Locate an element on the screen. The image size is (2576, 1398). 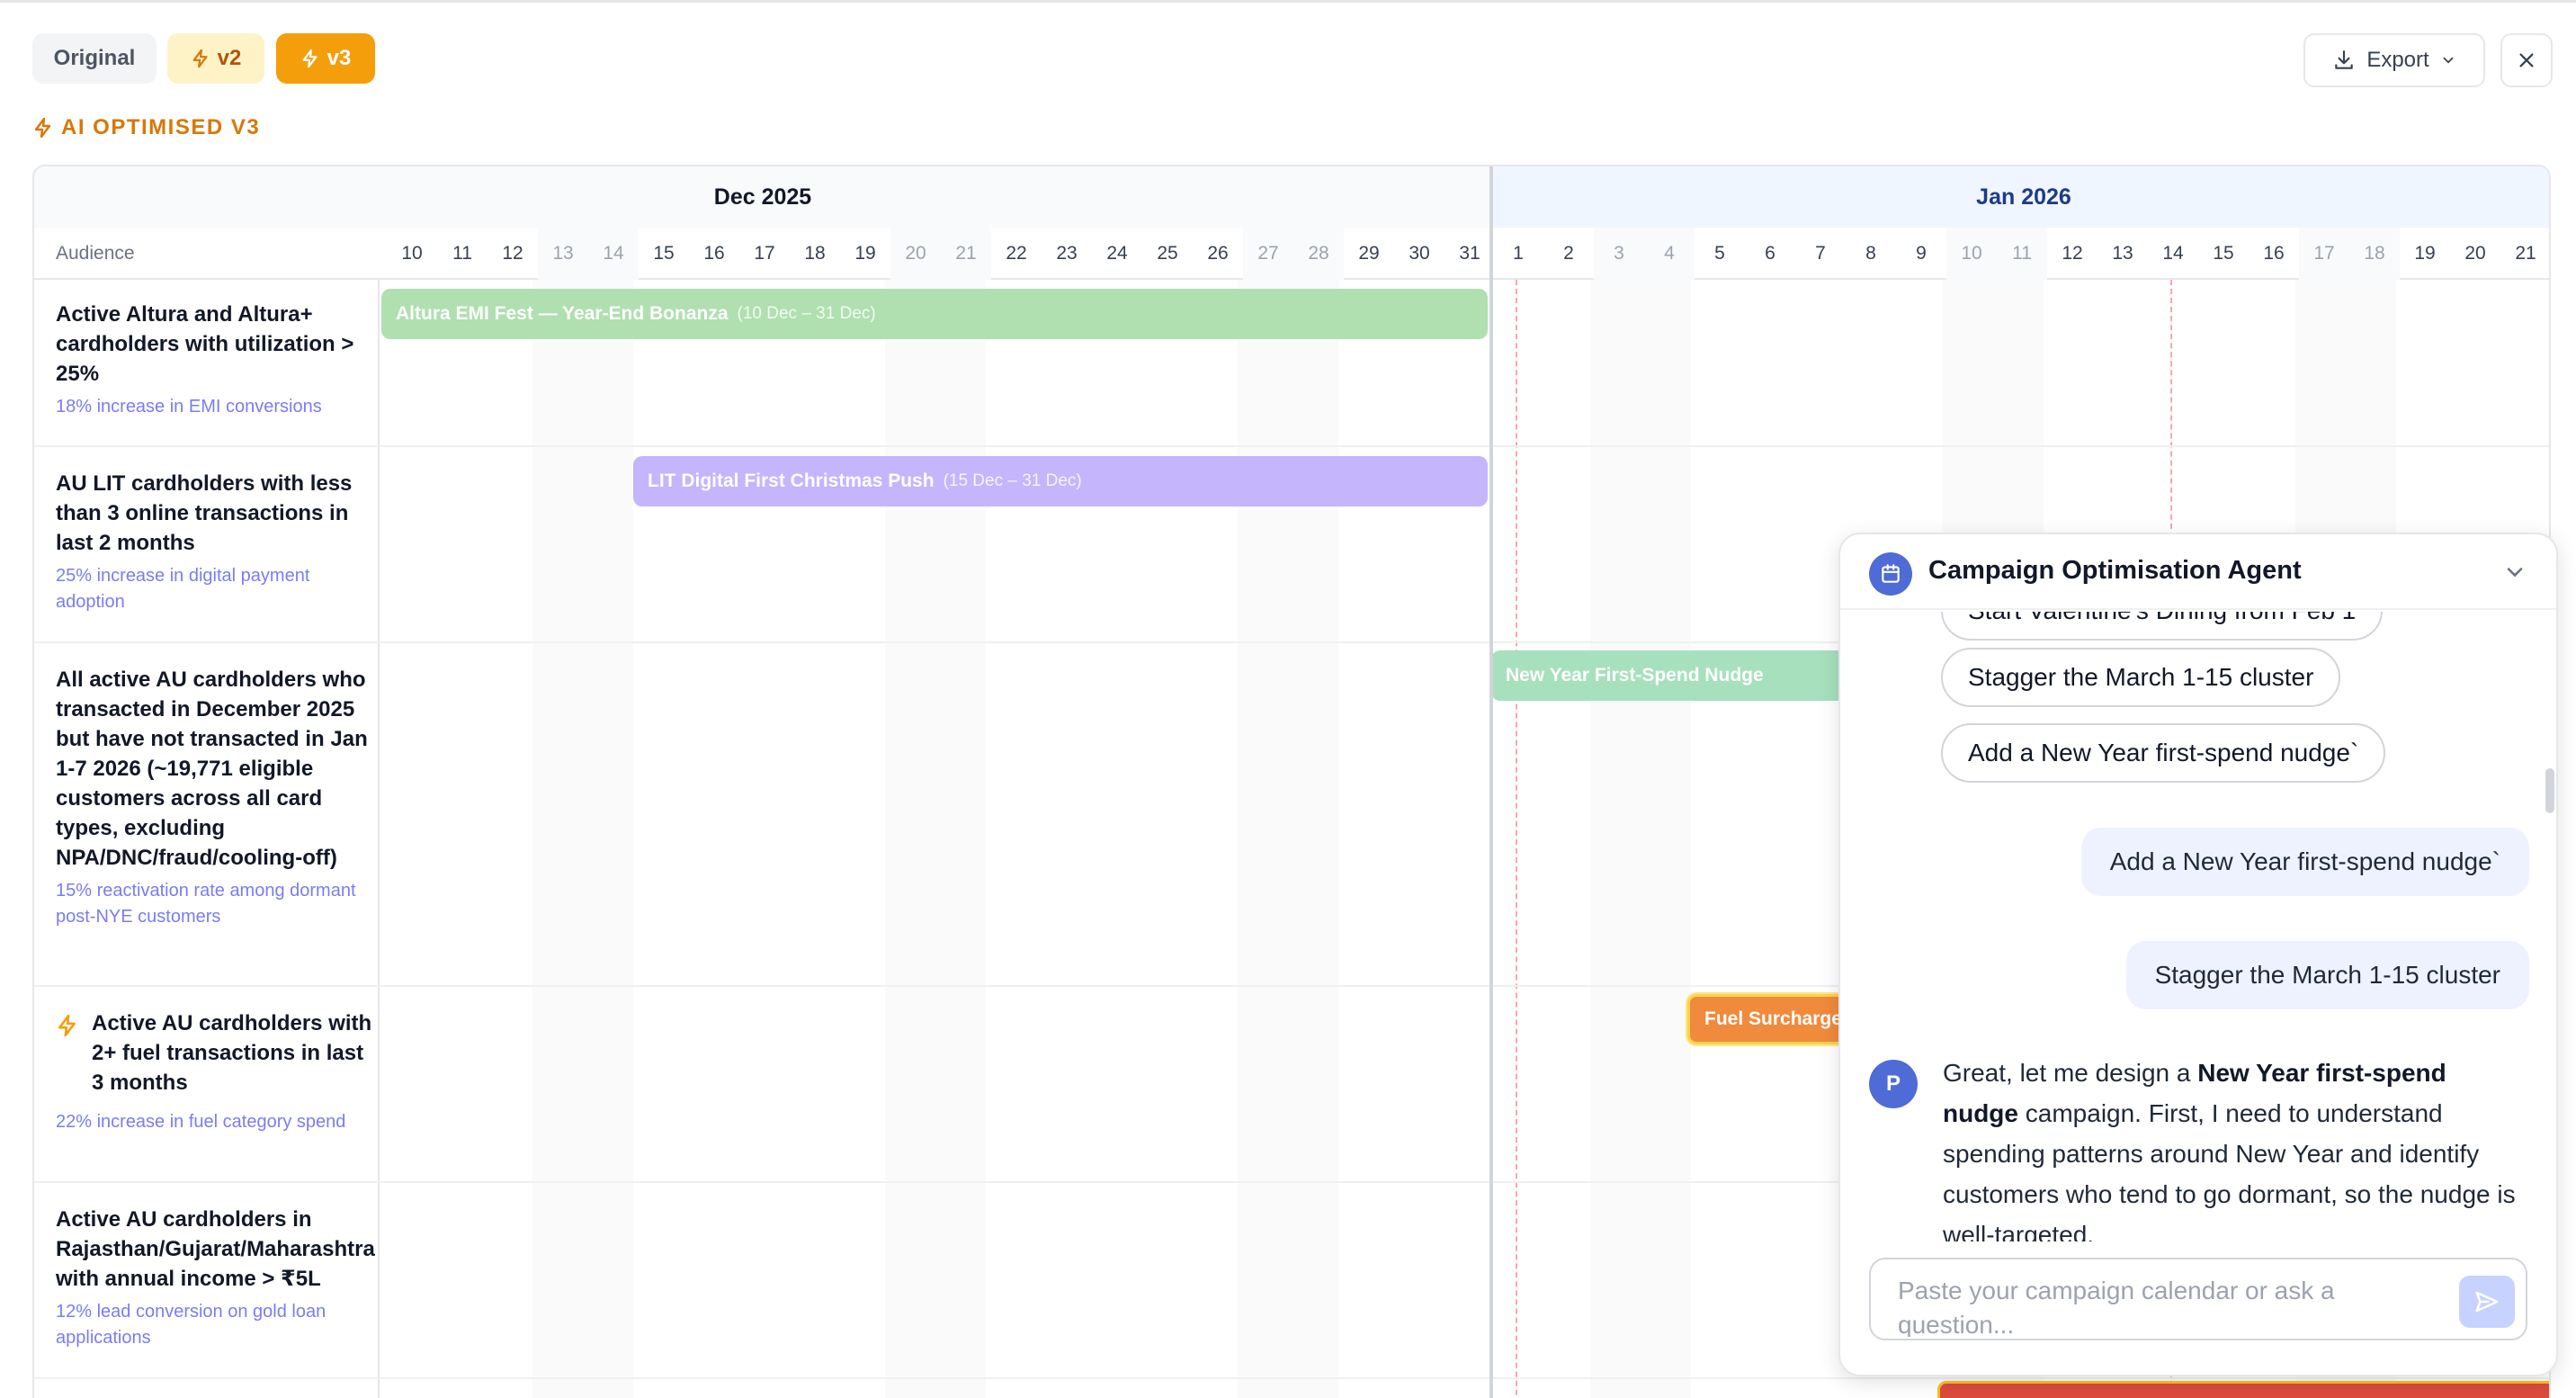
tab-v2: v2 is located at coordinates (215, 59).